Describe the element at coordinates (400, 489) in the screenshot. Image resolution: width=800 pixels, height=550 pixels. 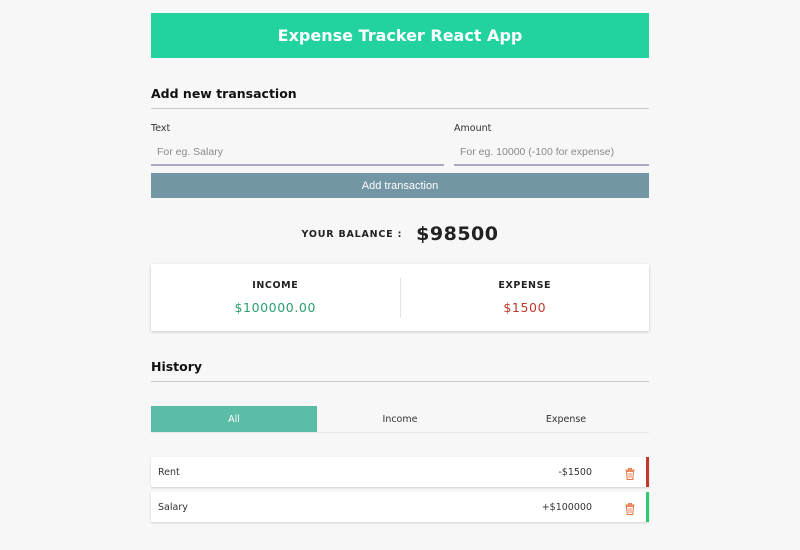
I see `transaction-list: Rent -$1500 Salary +$100000` at that location.